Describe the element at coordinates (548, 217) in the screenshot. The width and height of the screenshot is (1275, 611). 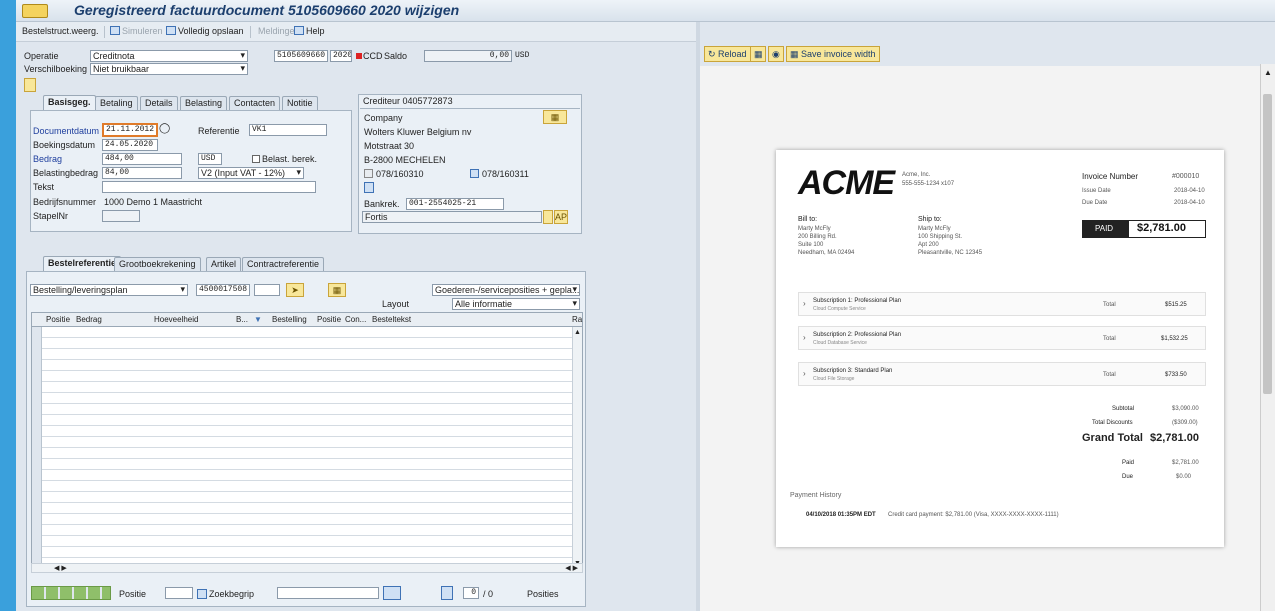
I see `bank-detail-icon` at that location.